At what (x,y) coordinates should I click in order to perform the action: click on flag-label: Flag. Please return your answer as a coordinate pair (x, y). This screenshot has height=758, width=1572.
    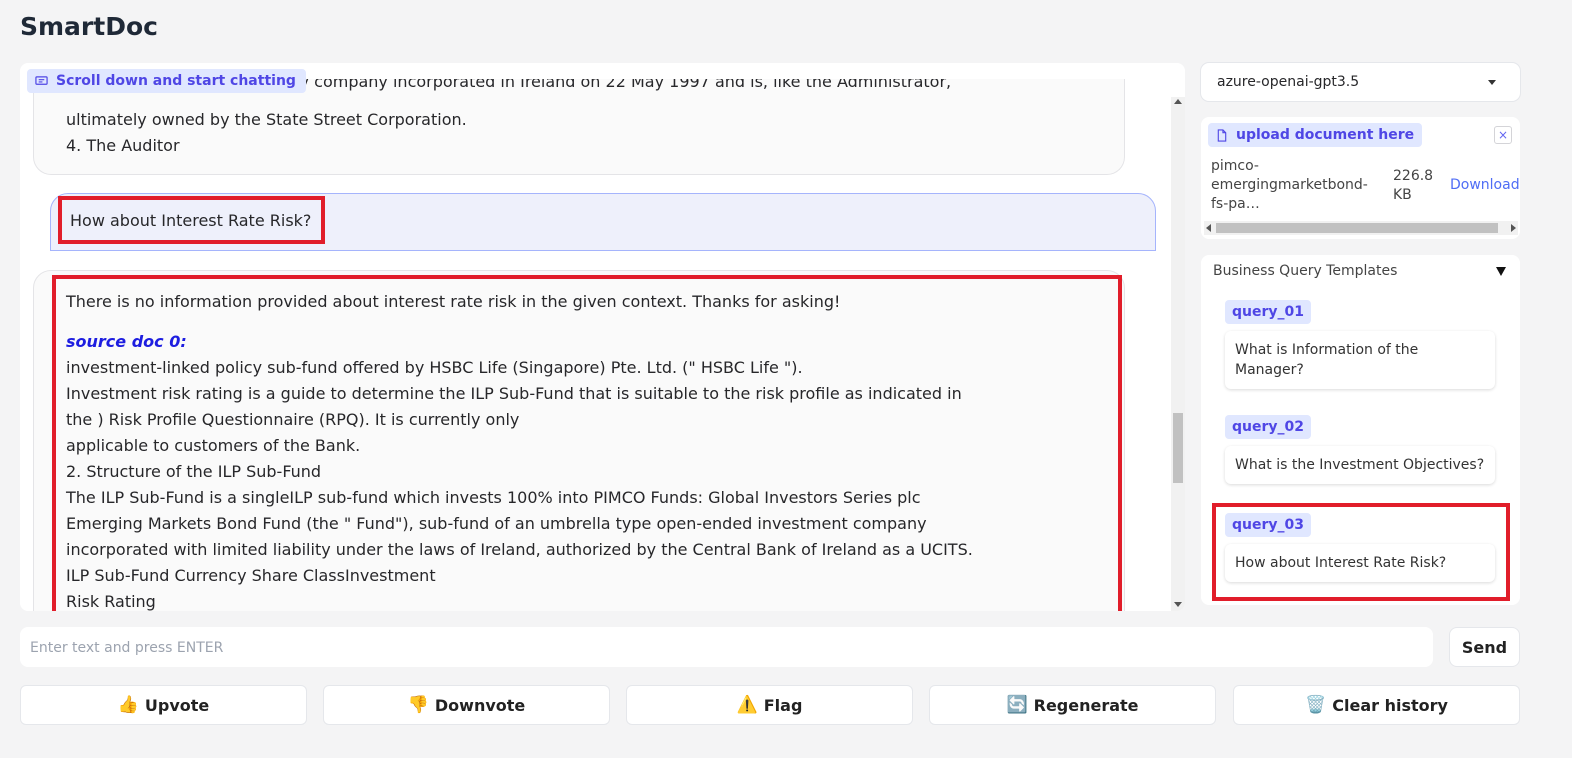
    Looking at the image, I should click on (783, 705).